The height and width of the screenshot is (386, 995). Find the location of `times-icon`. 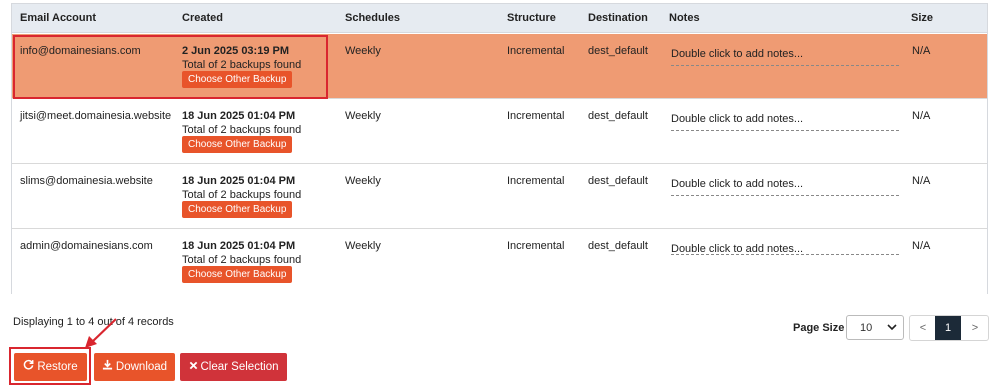

times-icon is located at coordinates (193, 367).